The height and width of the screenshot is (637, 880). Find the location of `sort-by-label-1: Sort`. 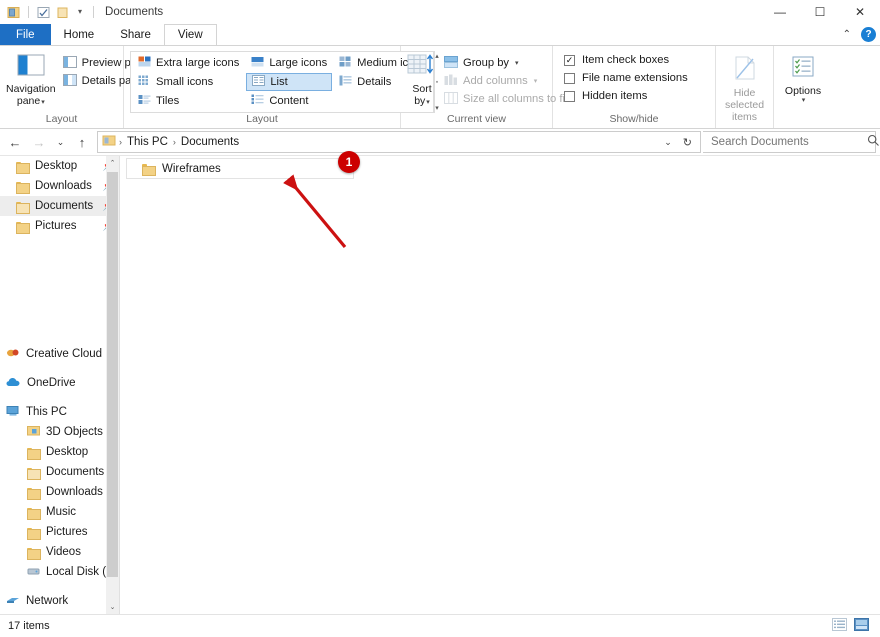

sort-by-label-1: Sort is located at coordinates (422, 89).